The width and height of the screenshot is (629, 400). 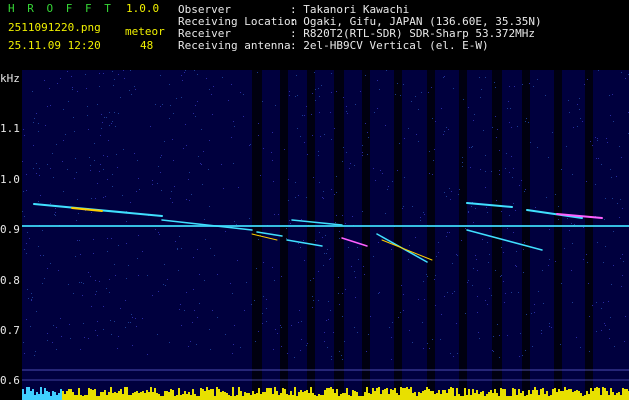 What do you see at coordinates (54, 45) in the screenshot?
I see `file-datetime: 25.11.09 12:20` at bounding box center [54, 45].